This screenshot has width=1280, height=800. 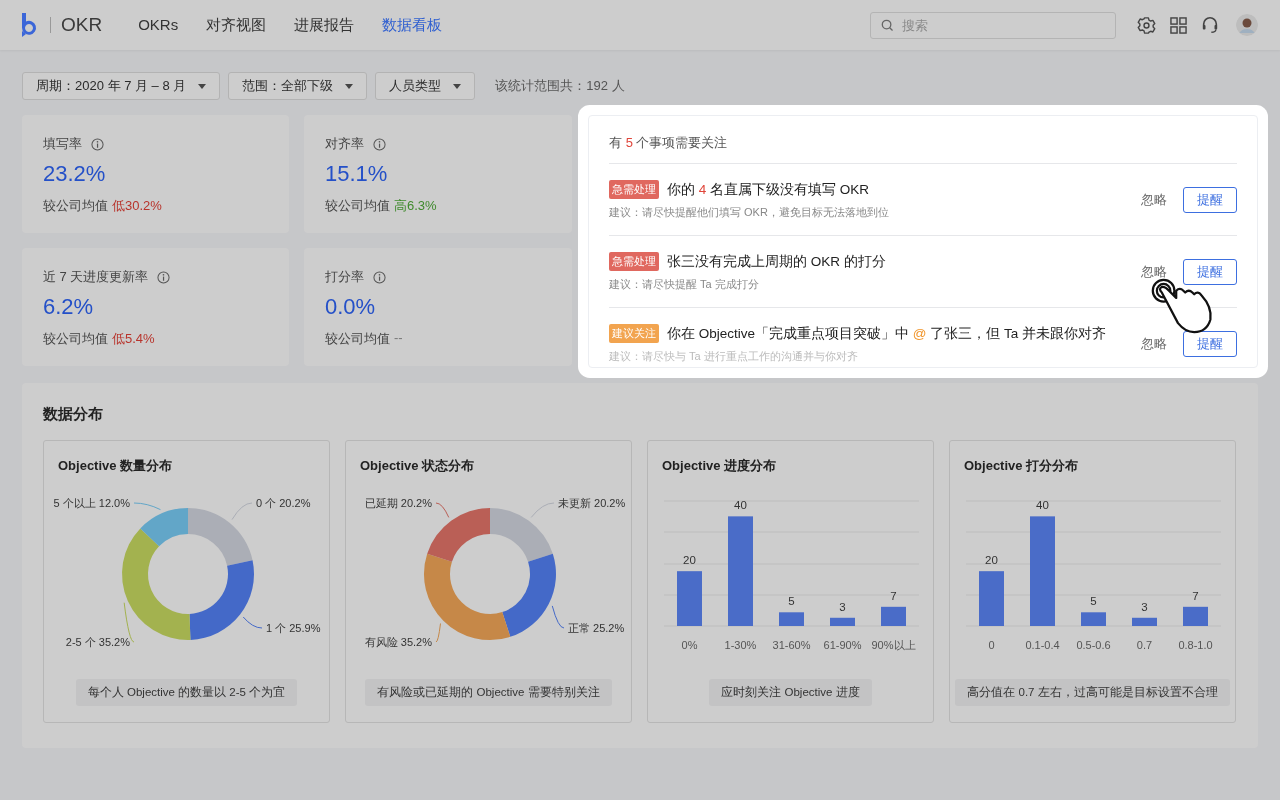 I want to click on axis-label: 31-60%, so click(x=791, y=645).